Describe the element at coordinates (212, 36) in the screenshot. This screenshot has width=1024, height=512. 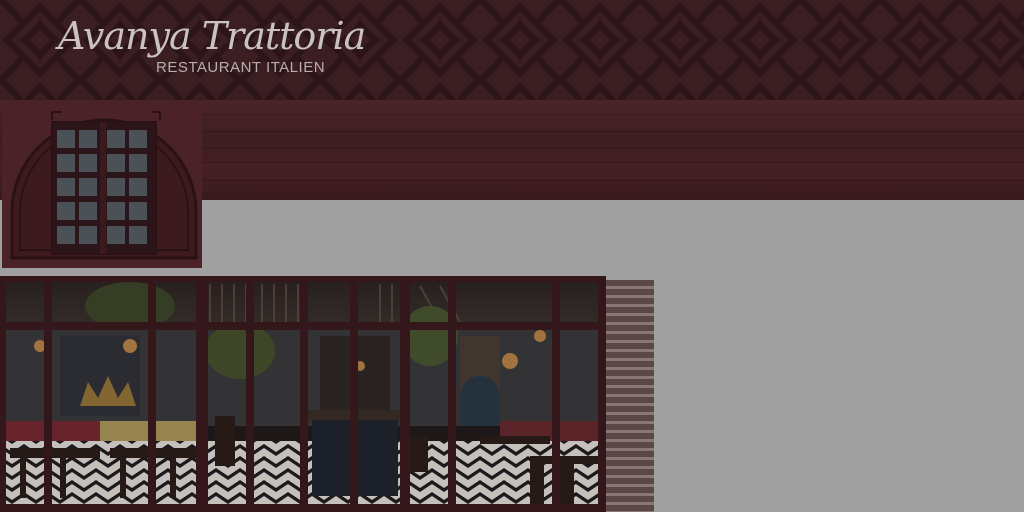
I see `brand-name: Avanya Trattoria` at that location.